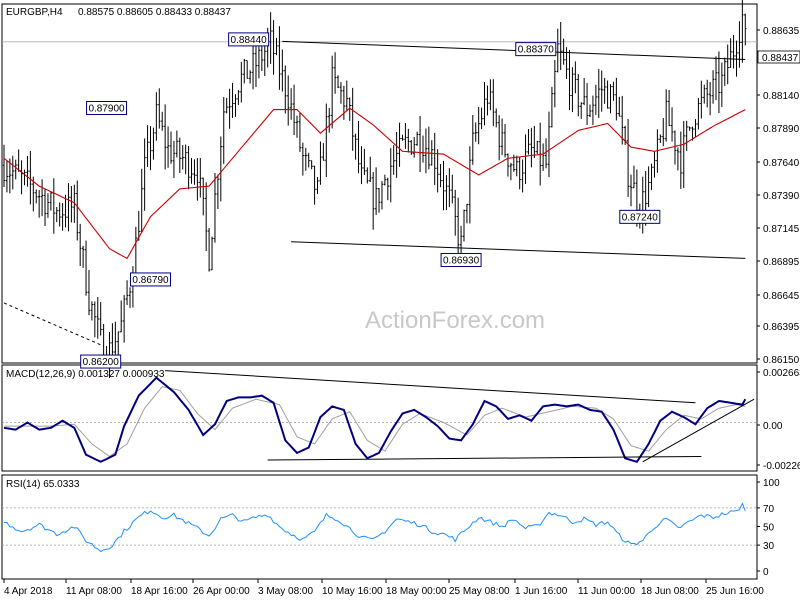 This screenshot has width=800, height=605. Describe the element at coordinates (221, 591) in the screenshot. I see `x-tick-label: 26 Apr 00:00` at that location.